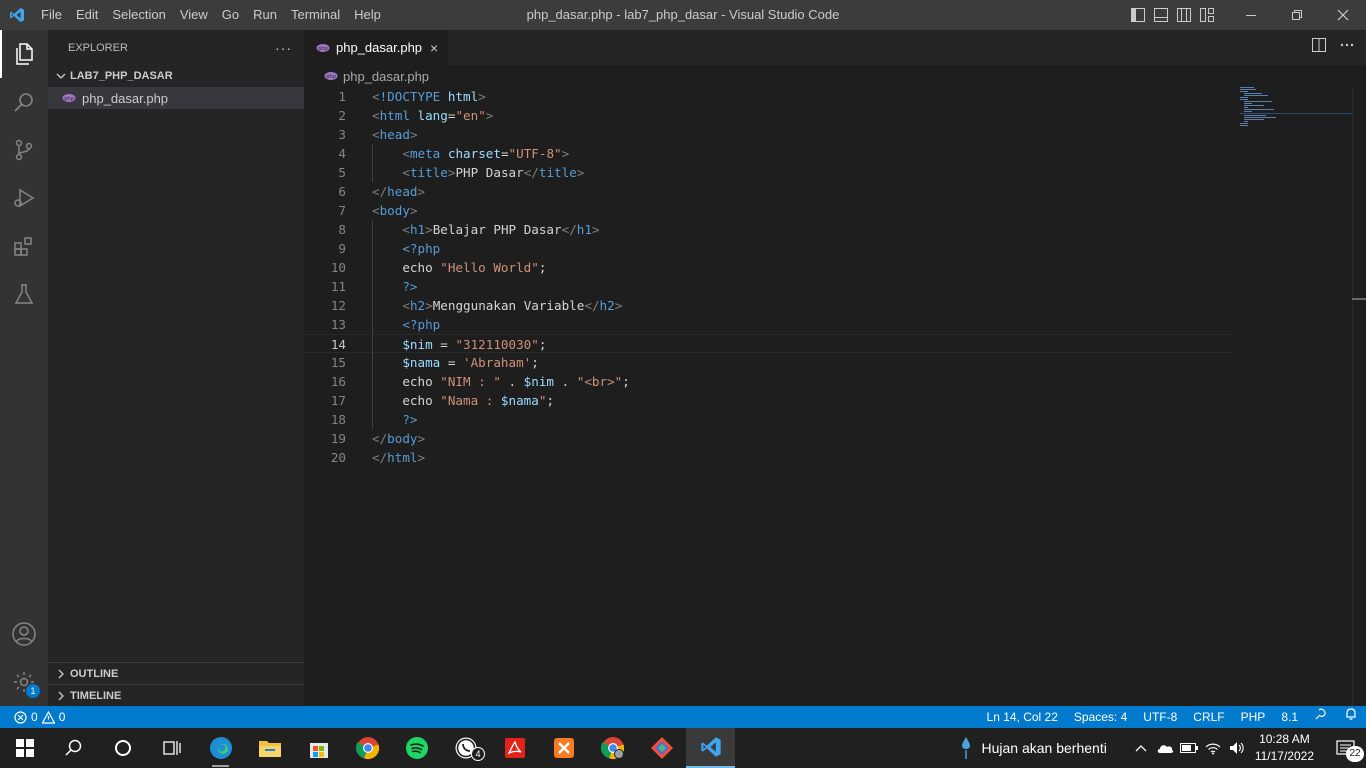 The width and height of the screenshot is (1366, 768). Describe the element at coordinates (1213, 748) in the screenshot. I see `wifi-icon` at that location.